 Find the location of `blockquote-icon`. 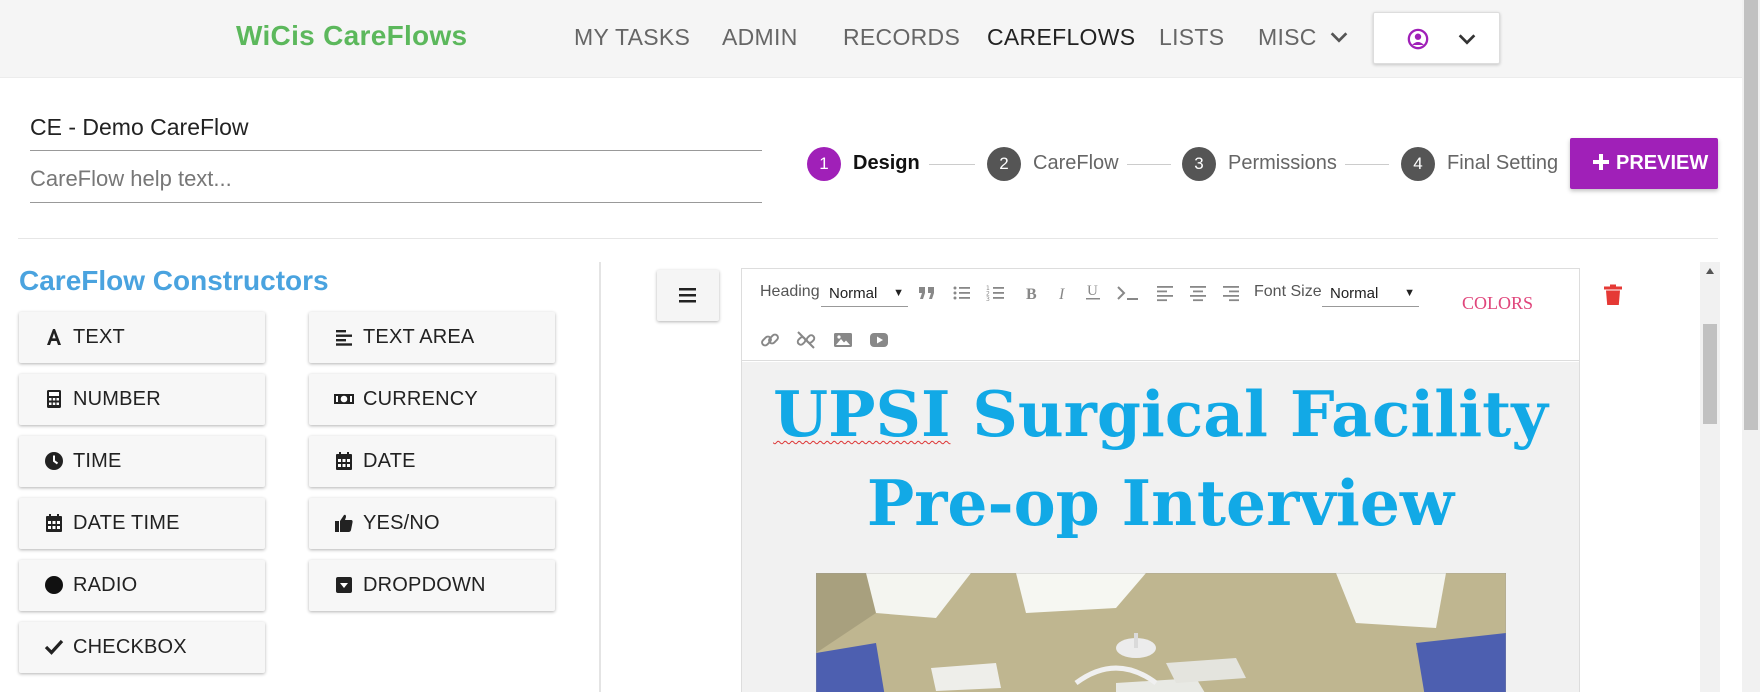

blockquote-icon is located at coordinates (927, 293).